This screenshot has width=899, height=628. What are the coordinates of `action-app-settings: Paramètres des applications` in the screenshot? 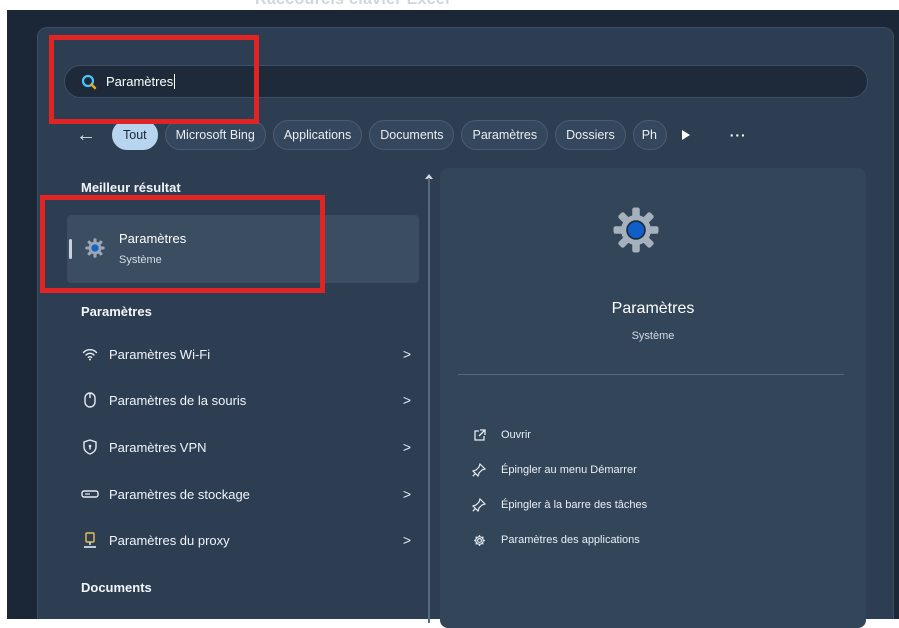 It's located at (556, 540).